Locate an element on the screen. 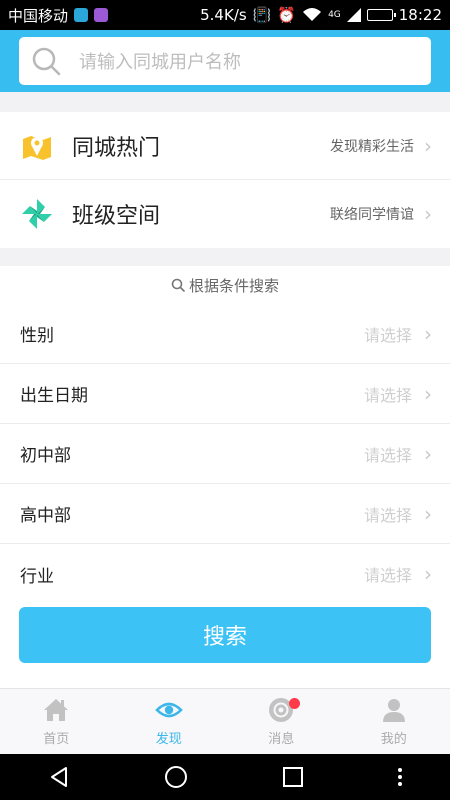  search-header: 请输入同城用户名称 is located at coordinates (225, 61).